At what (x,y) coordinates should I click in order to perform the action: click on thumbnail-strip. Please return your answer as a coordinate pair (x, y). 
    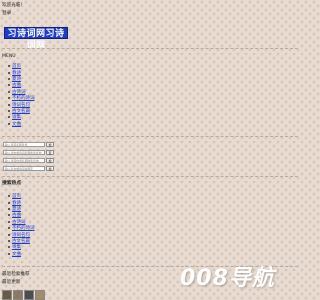
    Looking at the image, I should click on (24, 295).